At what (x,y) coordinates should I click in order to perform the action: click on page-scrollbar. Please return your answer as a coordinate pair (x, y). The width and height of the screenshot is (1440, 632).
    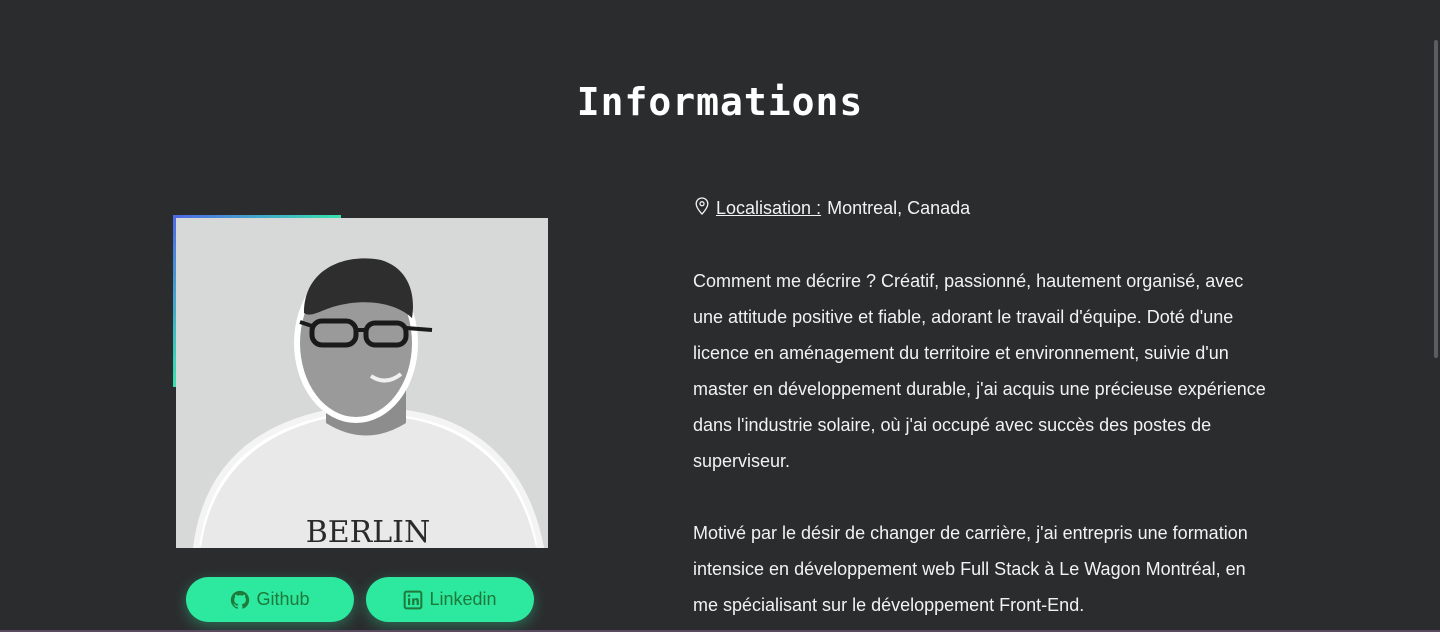
    Looking at the image, I should click on (1436, 199).